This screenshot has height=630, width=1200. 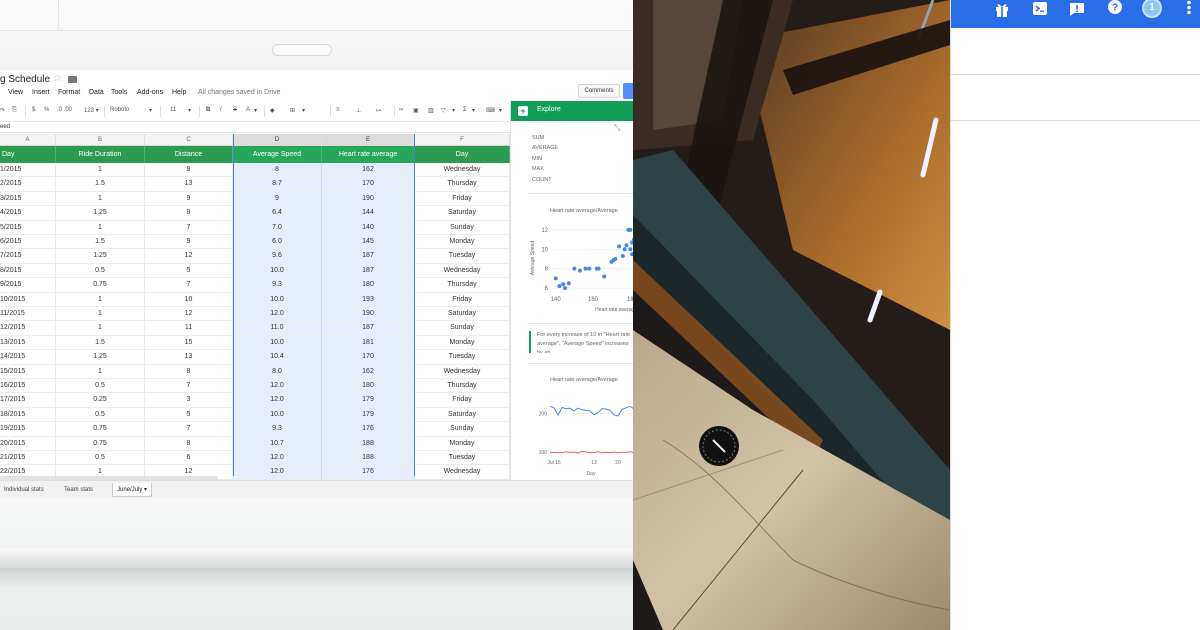 I want to click on table-cell: 1.5, so click(x=100, y=184).